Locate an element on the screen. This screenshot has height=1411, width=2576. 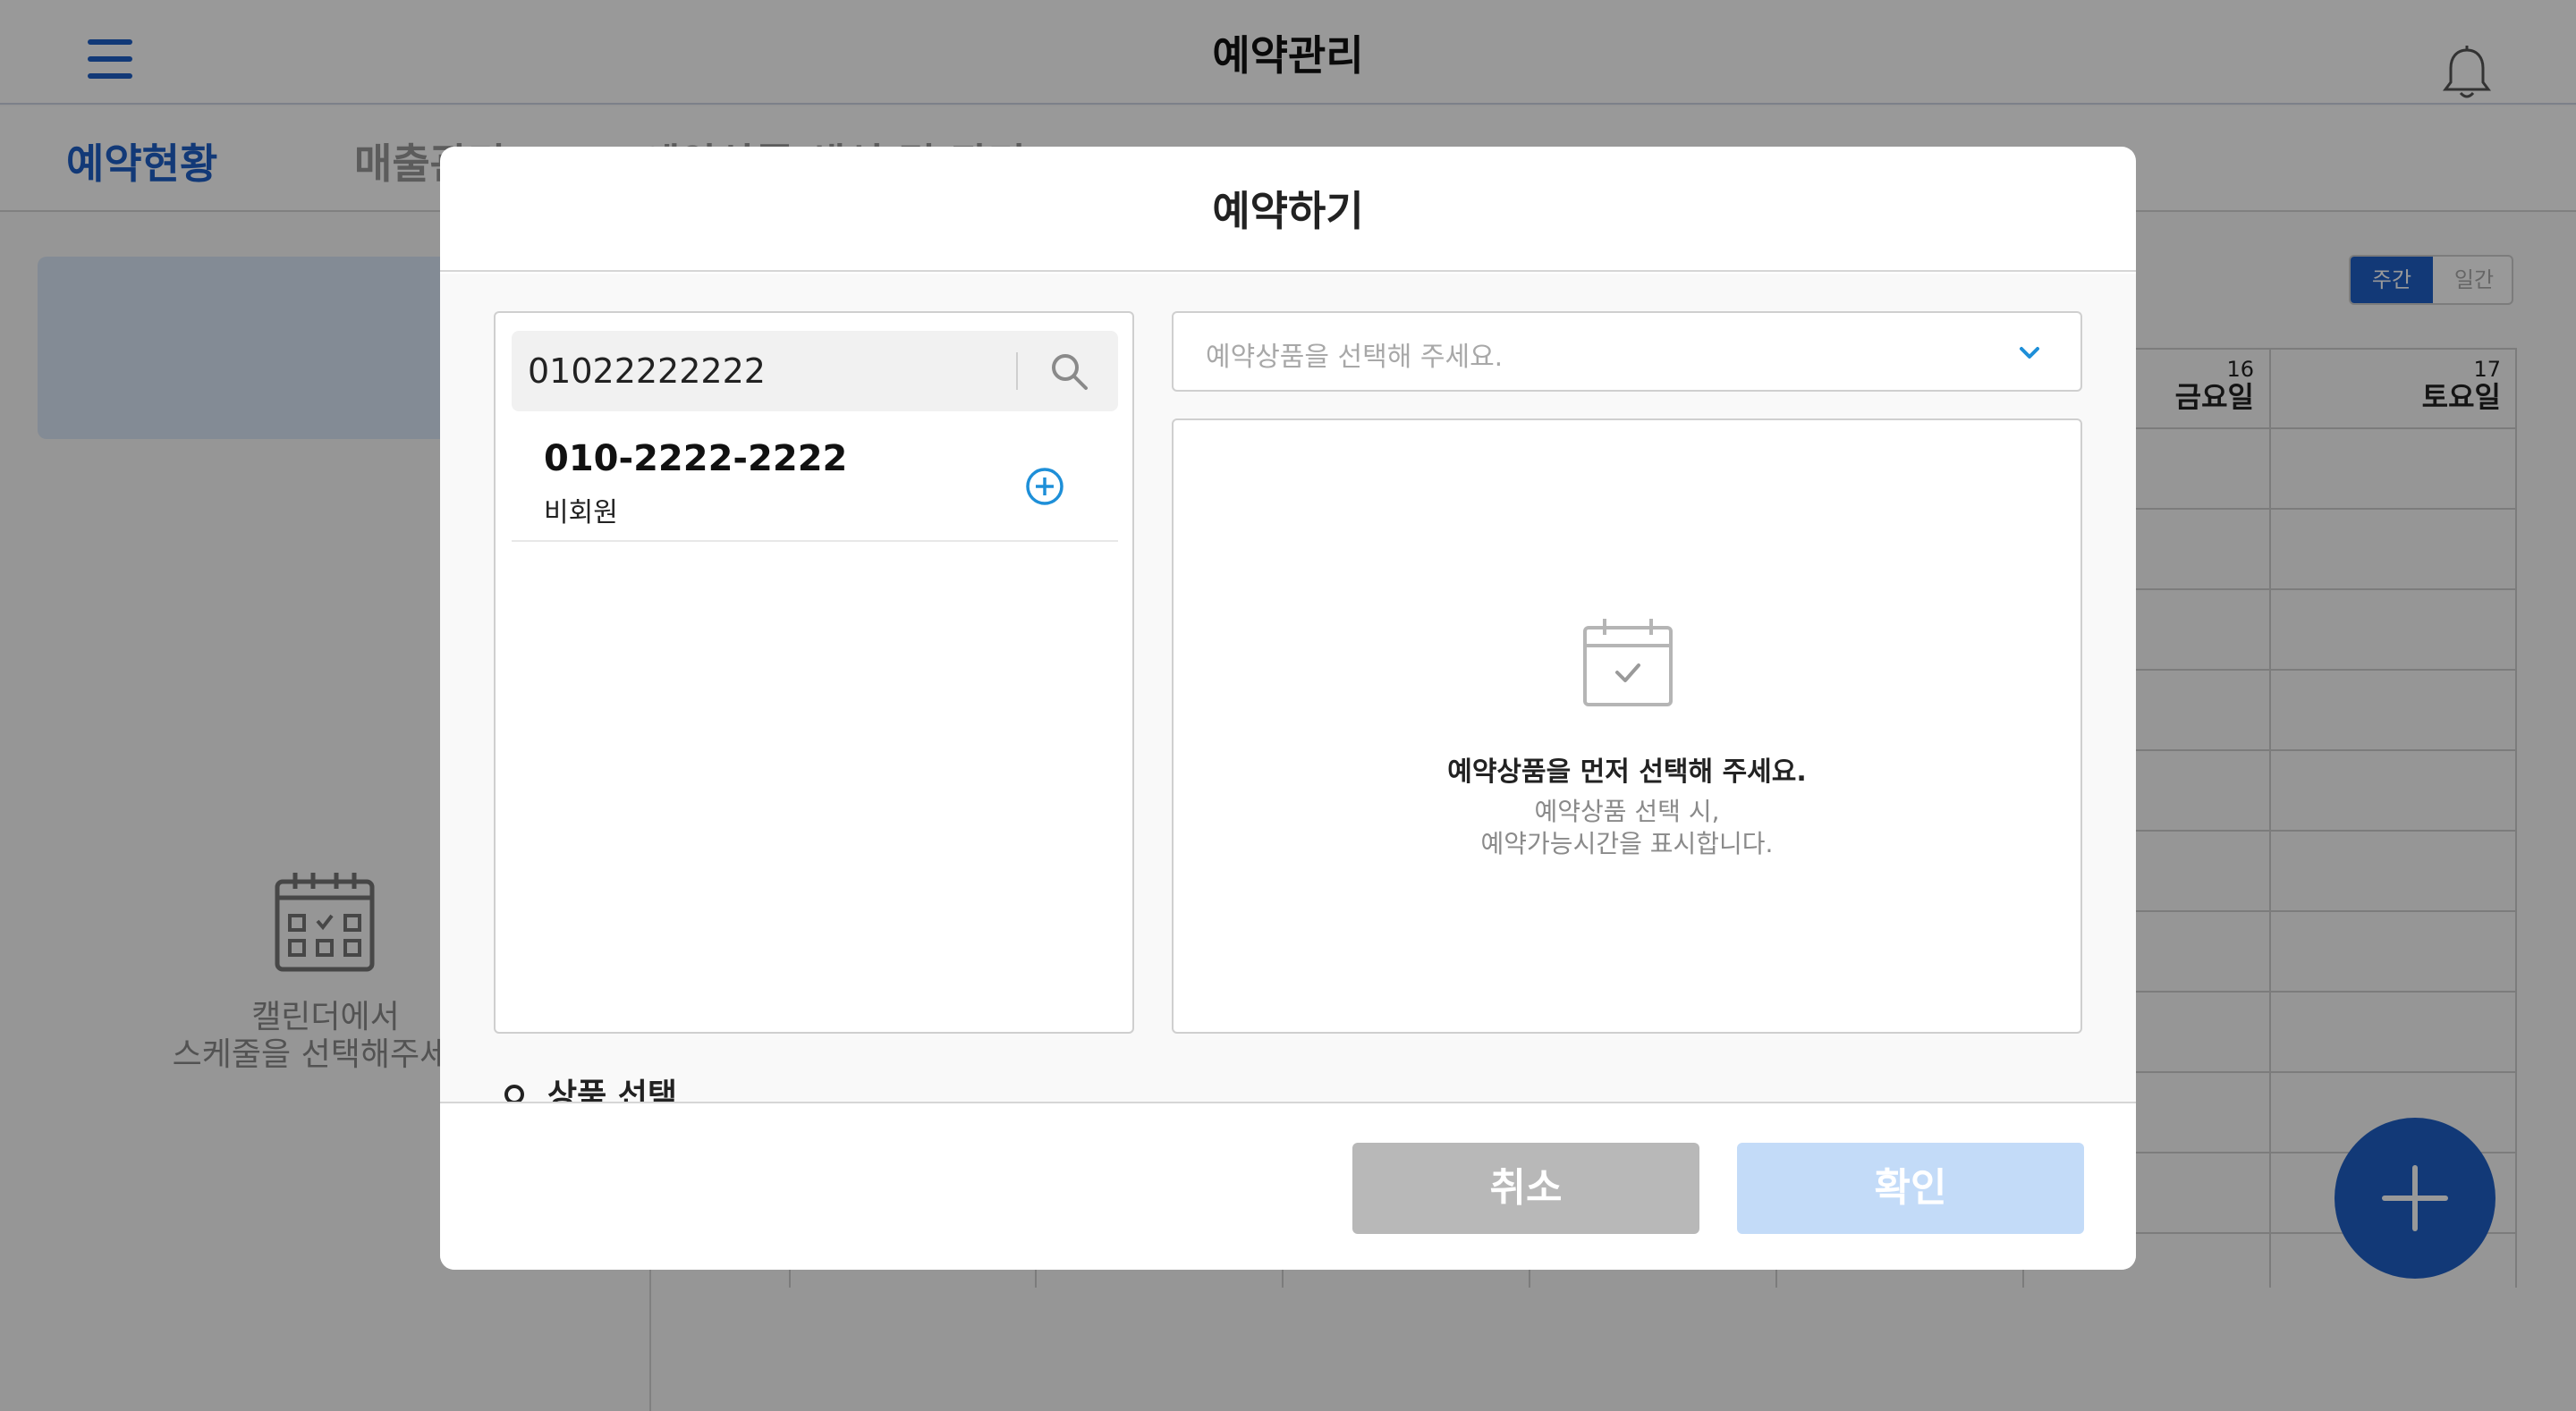
member-type: 비회원 is located at coordinates (581, 512).